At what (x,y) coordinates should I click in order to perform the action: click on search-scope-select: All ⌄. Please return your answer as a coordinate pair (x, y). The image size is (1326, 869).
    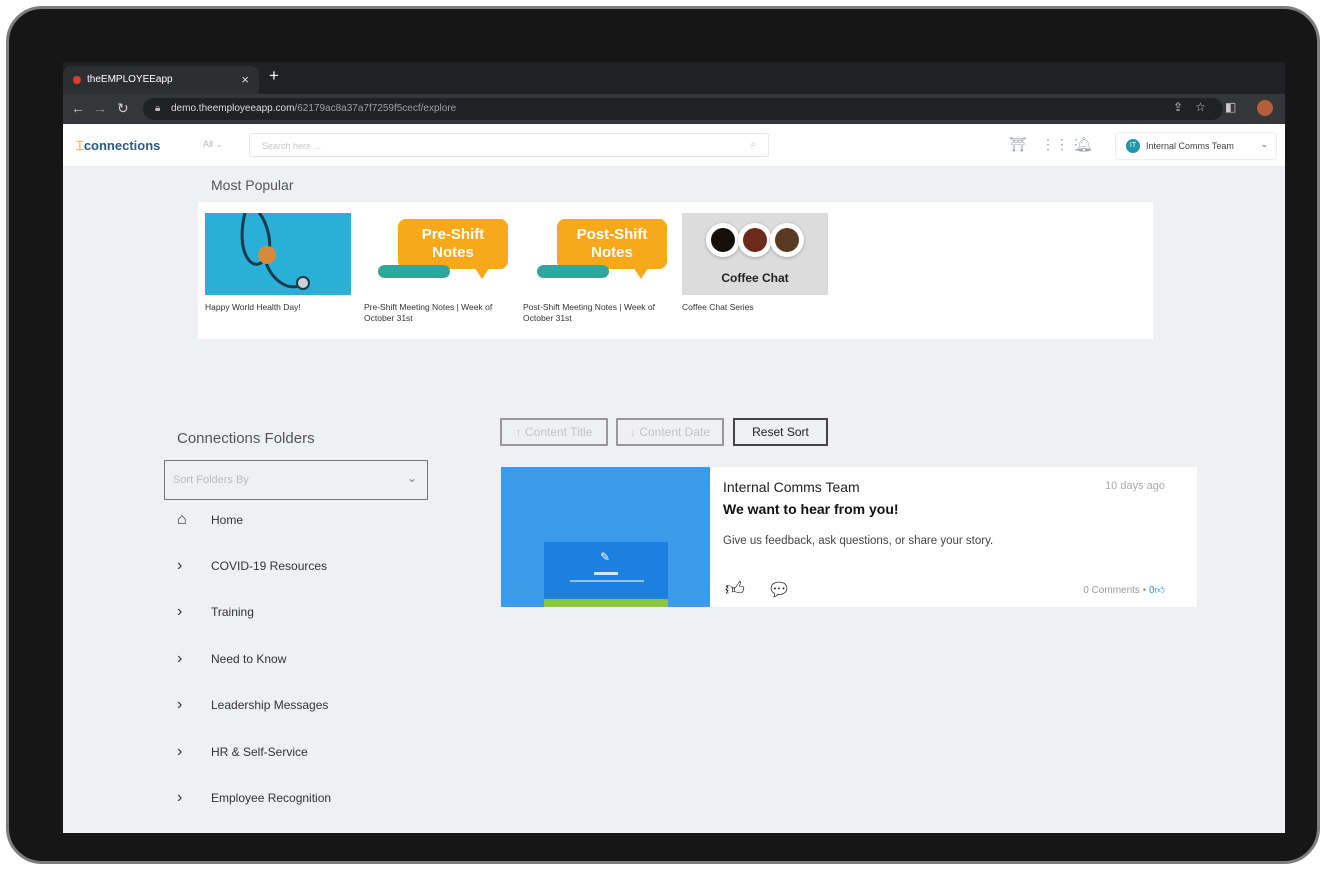
    Looking at the image, I should click on (213, 144).